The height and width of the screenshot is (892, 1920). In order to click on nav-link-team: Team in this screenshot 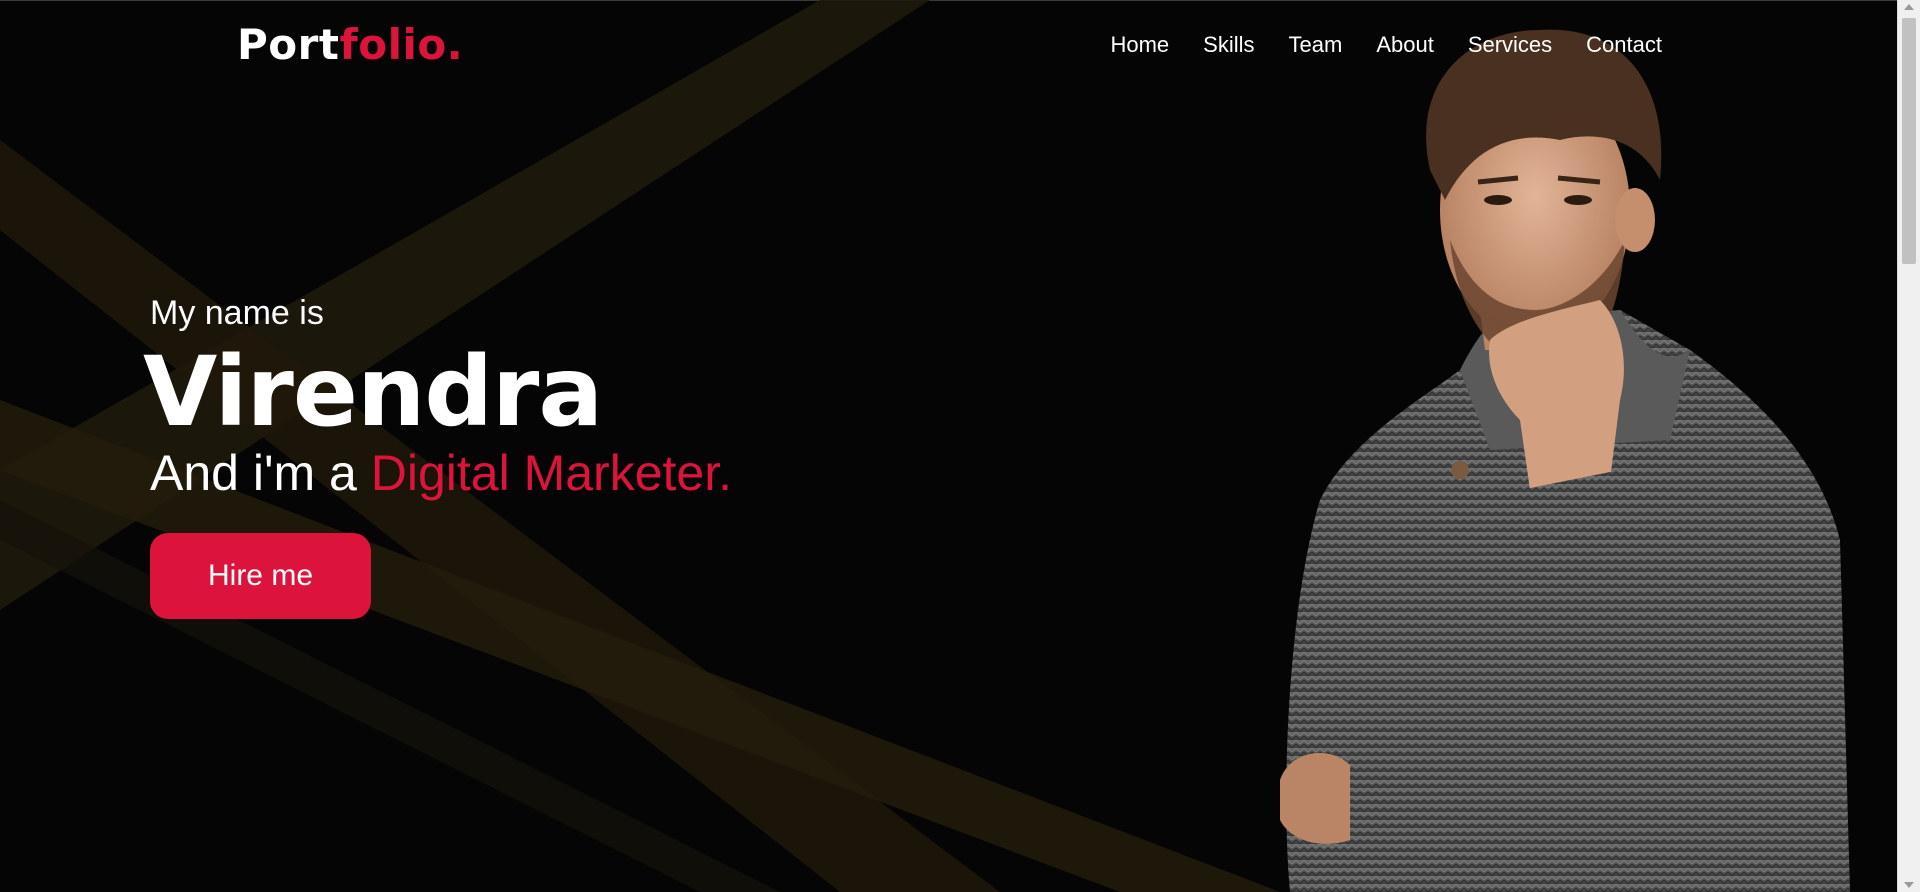, I will do `click(1316, 45)`.